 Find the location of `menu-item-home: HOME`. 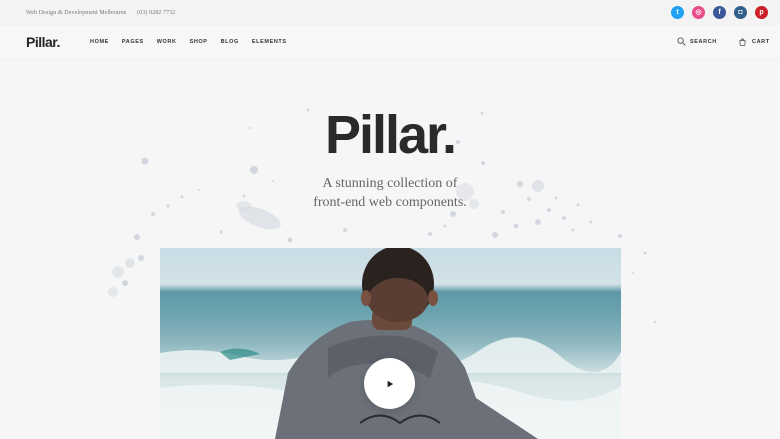

menu-item-home: HOME is located at coordinates (99, 42).